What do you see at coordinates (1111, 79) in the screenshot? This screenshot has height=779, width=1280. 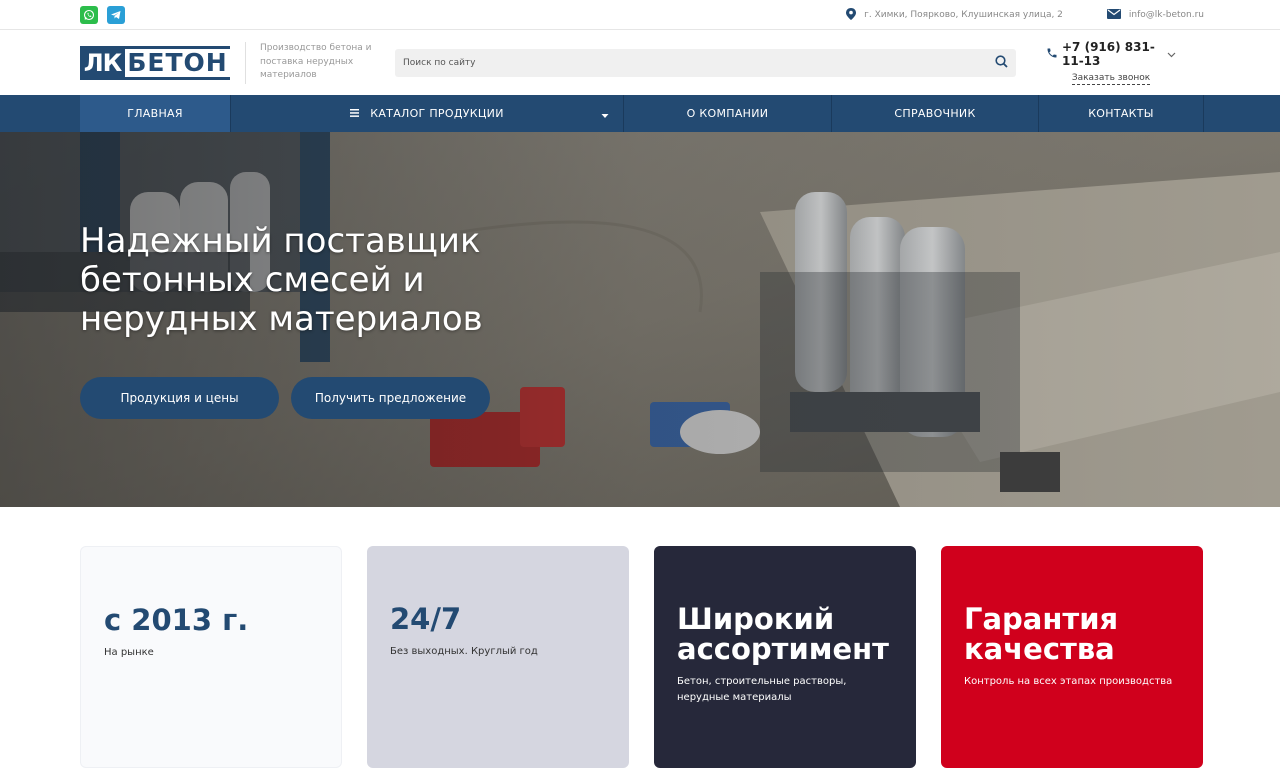 I see `callback-link: Заказать звонок` at bounding box center [1111, 79].